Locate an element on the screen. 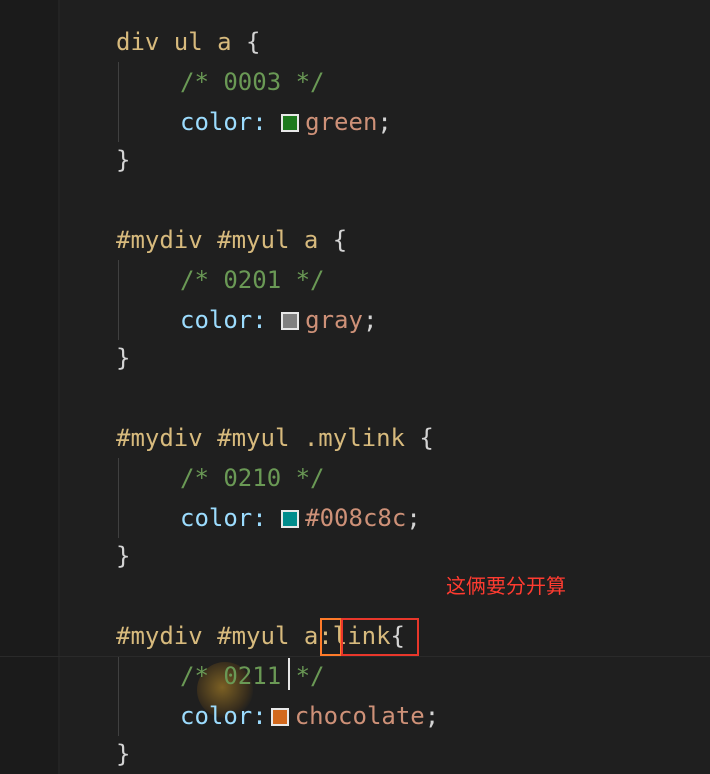 This screenshot has width=710, height=774. code-line: /* 0211 */ is located at coordinates (252, 676).